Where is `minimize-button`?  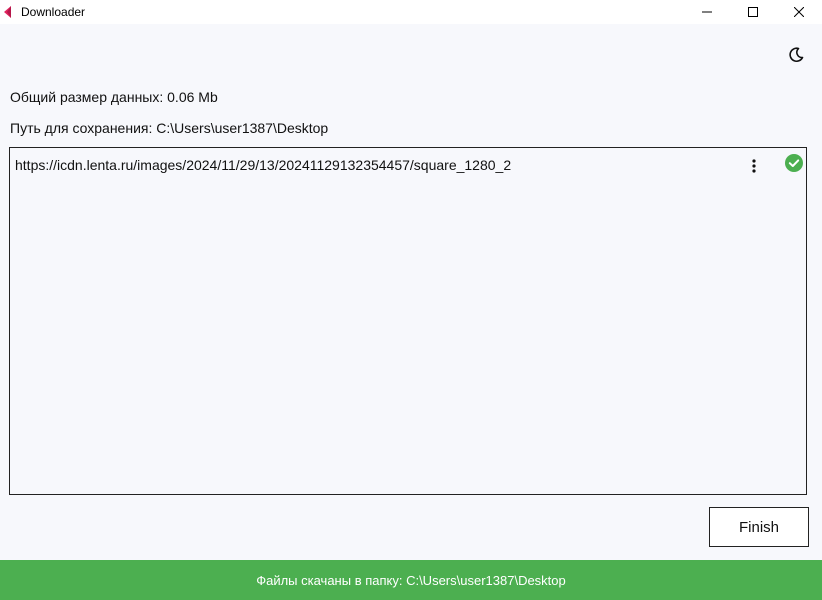 minimize-button is located at coordinates (707, 12).